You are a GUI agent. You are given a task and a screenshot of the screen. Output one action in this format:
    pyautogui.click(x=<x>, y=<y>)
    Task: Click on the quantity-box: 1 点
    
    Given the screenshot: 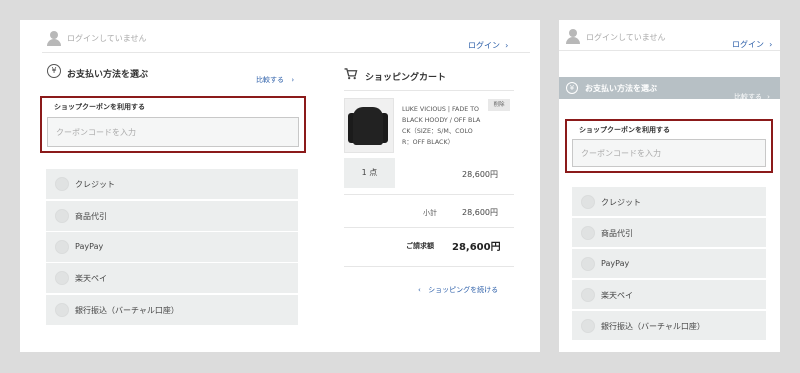 What is the action you would take?
    pyautogui.click(x=369, y=173)
    